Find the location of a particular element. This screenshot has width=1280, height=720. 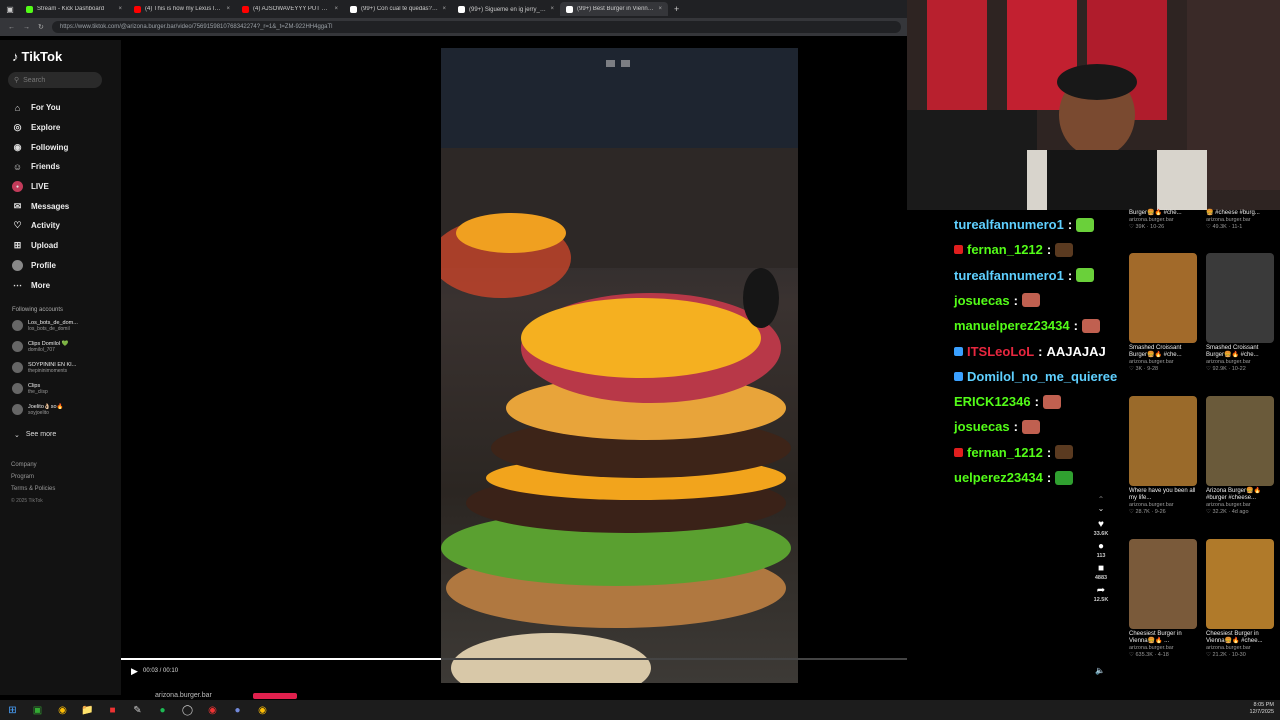

action-bookmark: ■ 4883 is located at coordinates (1101, 572).